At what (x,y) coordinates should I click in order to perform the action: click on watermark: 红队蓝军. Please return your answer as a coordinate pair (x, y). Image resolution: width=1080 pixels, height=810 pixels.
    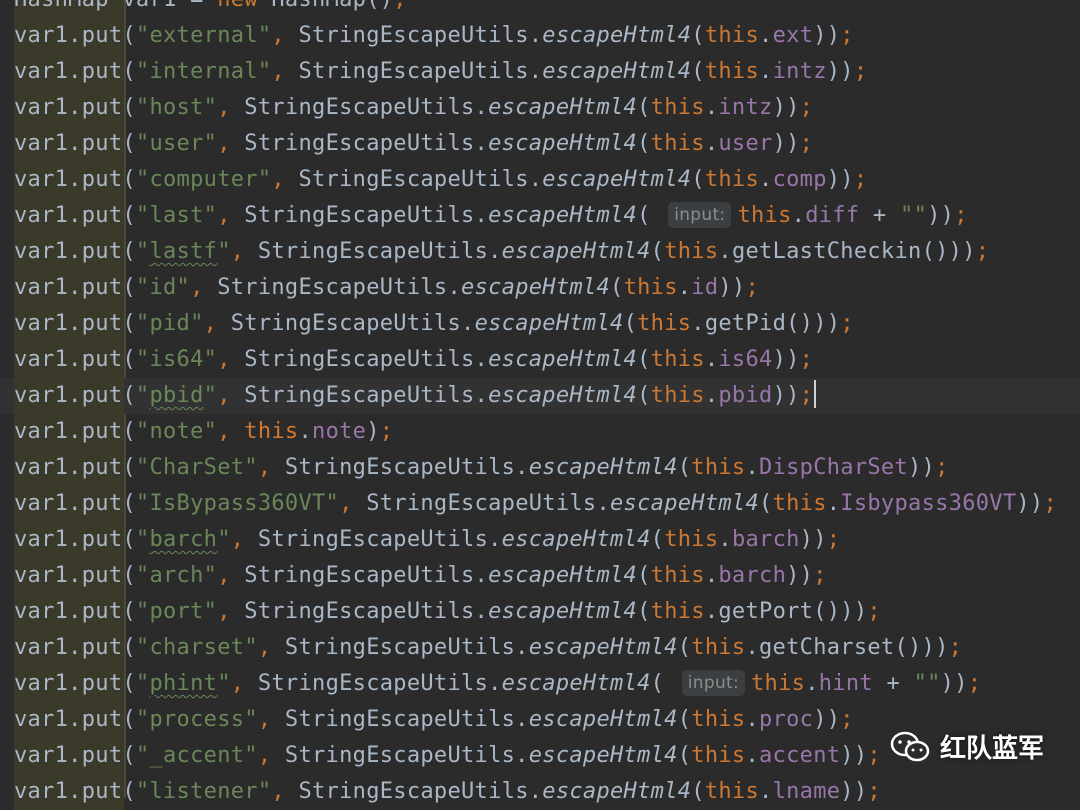
    Looking at the image, I should click on (967, 746).